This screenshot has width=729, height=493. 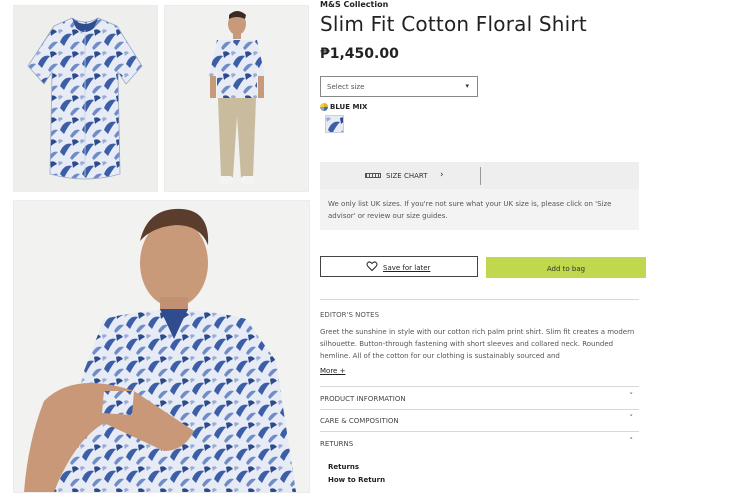 I want to click on save-for-later-button: Save for later, so click(x=399, y=266).